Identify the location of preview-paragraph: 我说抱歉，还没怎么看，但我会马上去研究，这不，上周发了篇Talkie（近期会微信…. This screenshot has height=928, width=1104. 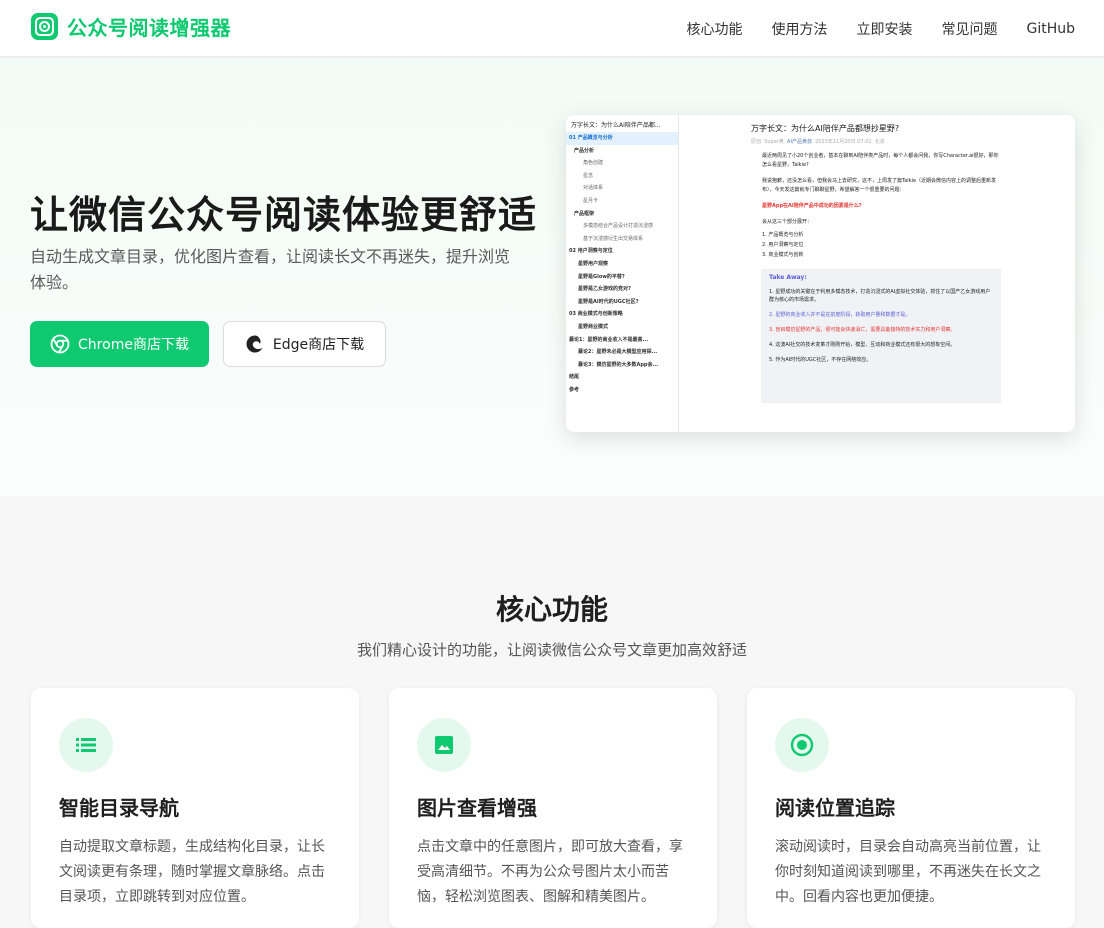
(879, 185).